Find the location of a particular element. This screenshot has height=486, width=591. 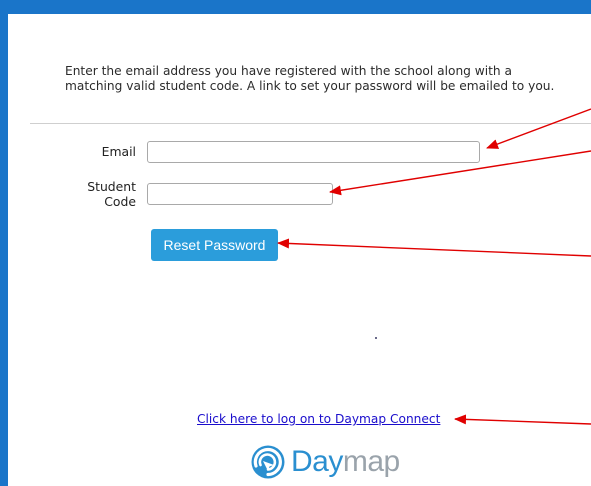

daymap-connect-link: Click here to log on to Daymap Connect is located at coordinates (318, 419).